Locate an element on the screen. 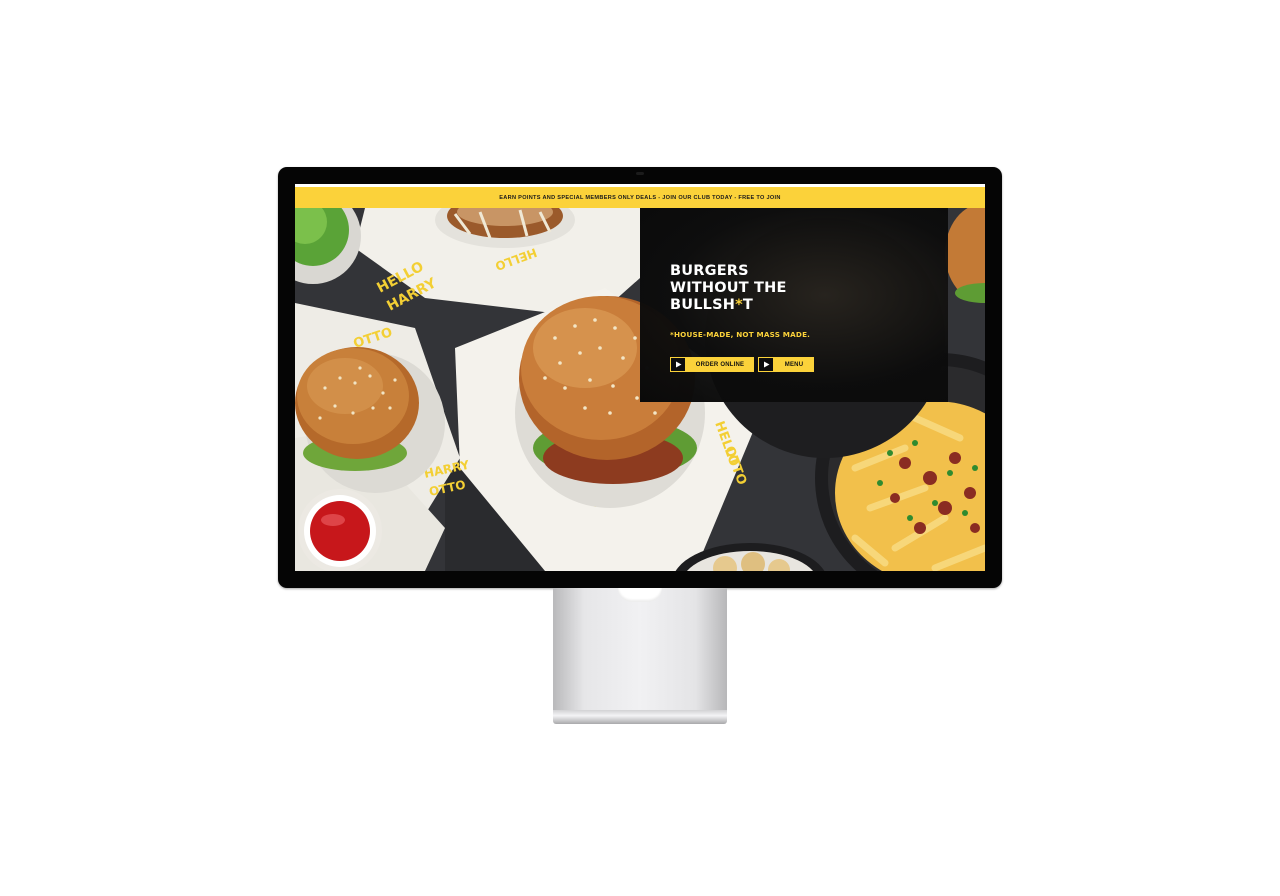 The height and width of the screenshot is (896, 1280). asterisk-star: * is located at coordinates (739, 305).